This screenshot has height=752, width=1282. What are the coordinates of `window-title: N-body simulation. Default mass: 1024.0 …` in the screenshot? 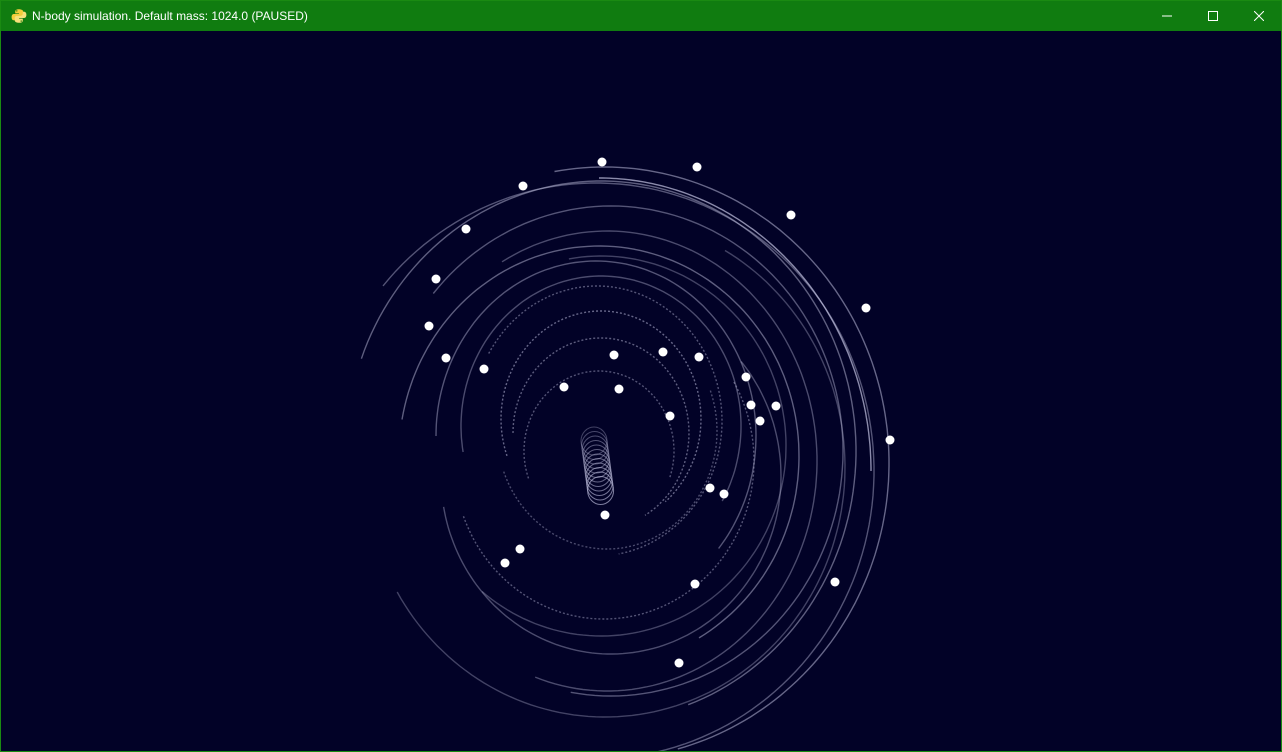 It's located at (170, 16).